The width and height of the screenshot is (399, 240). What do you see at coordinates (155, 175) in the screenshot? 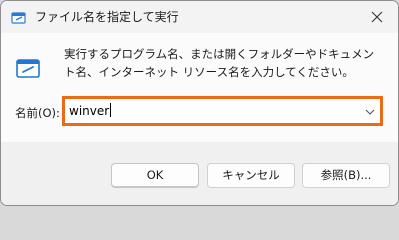
I see `ok-button: OK` at bounding box center [155, 175].